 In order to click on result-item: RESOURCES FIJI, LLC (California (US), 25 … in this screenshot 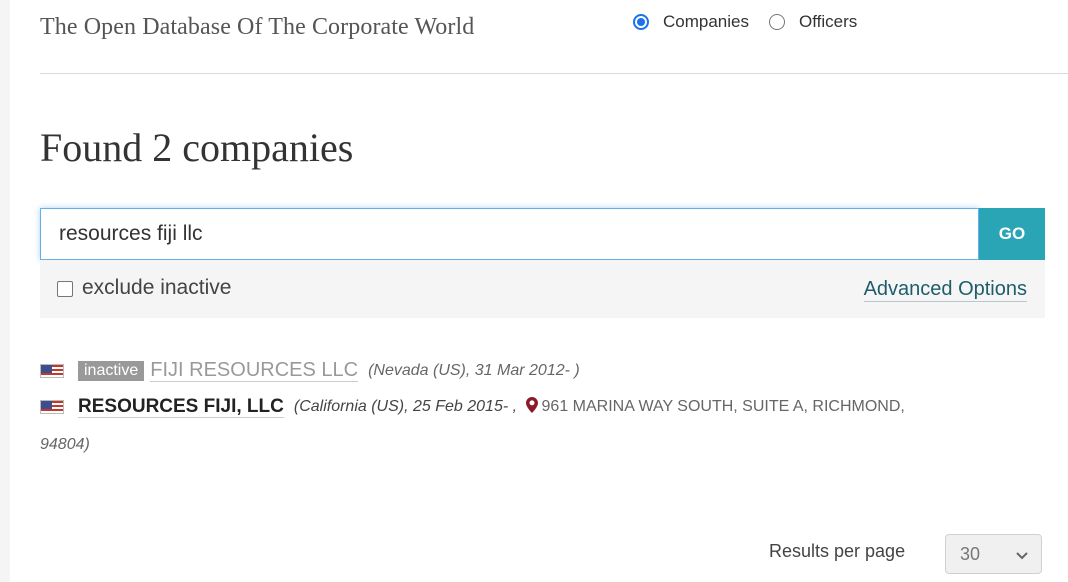, I will do `click(540, 407)`.